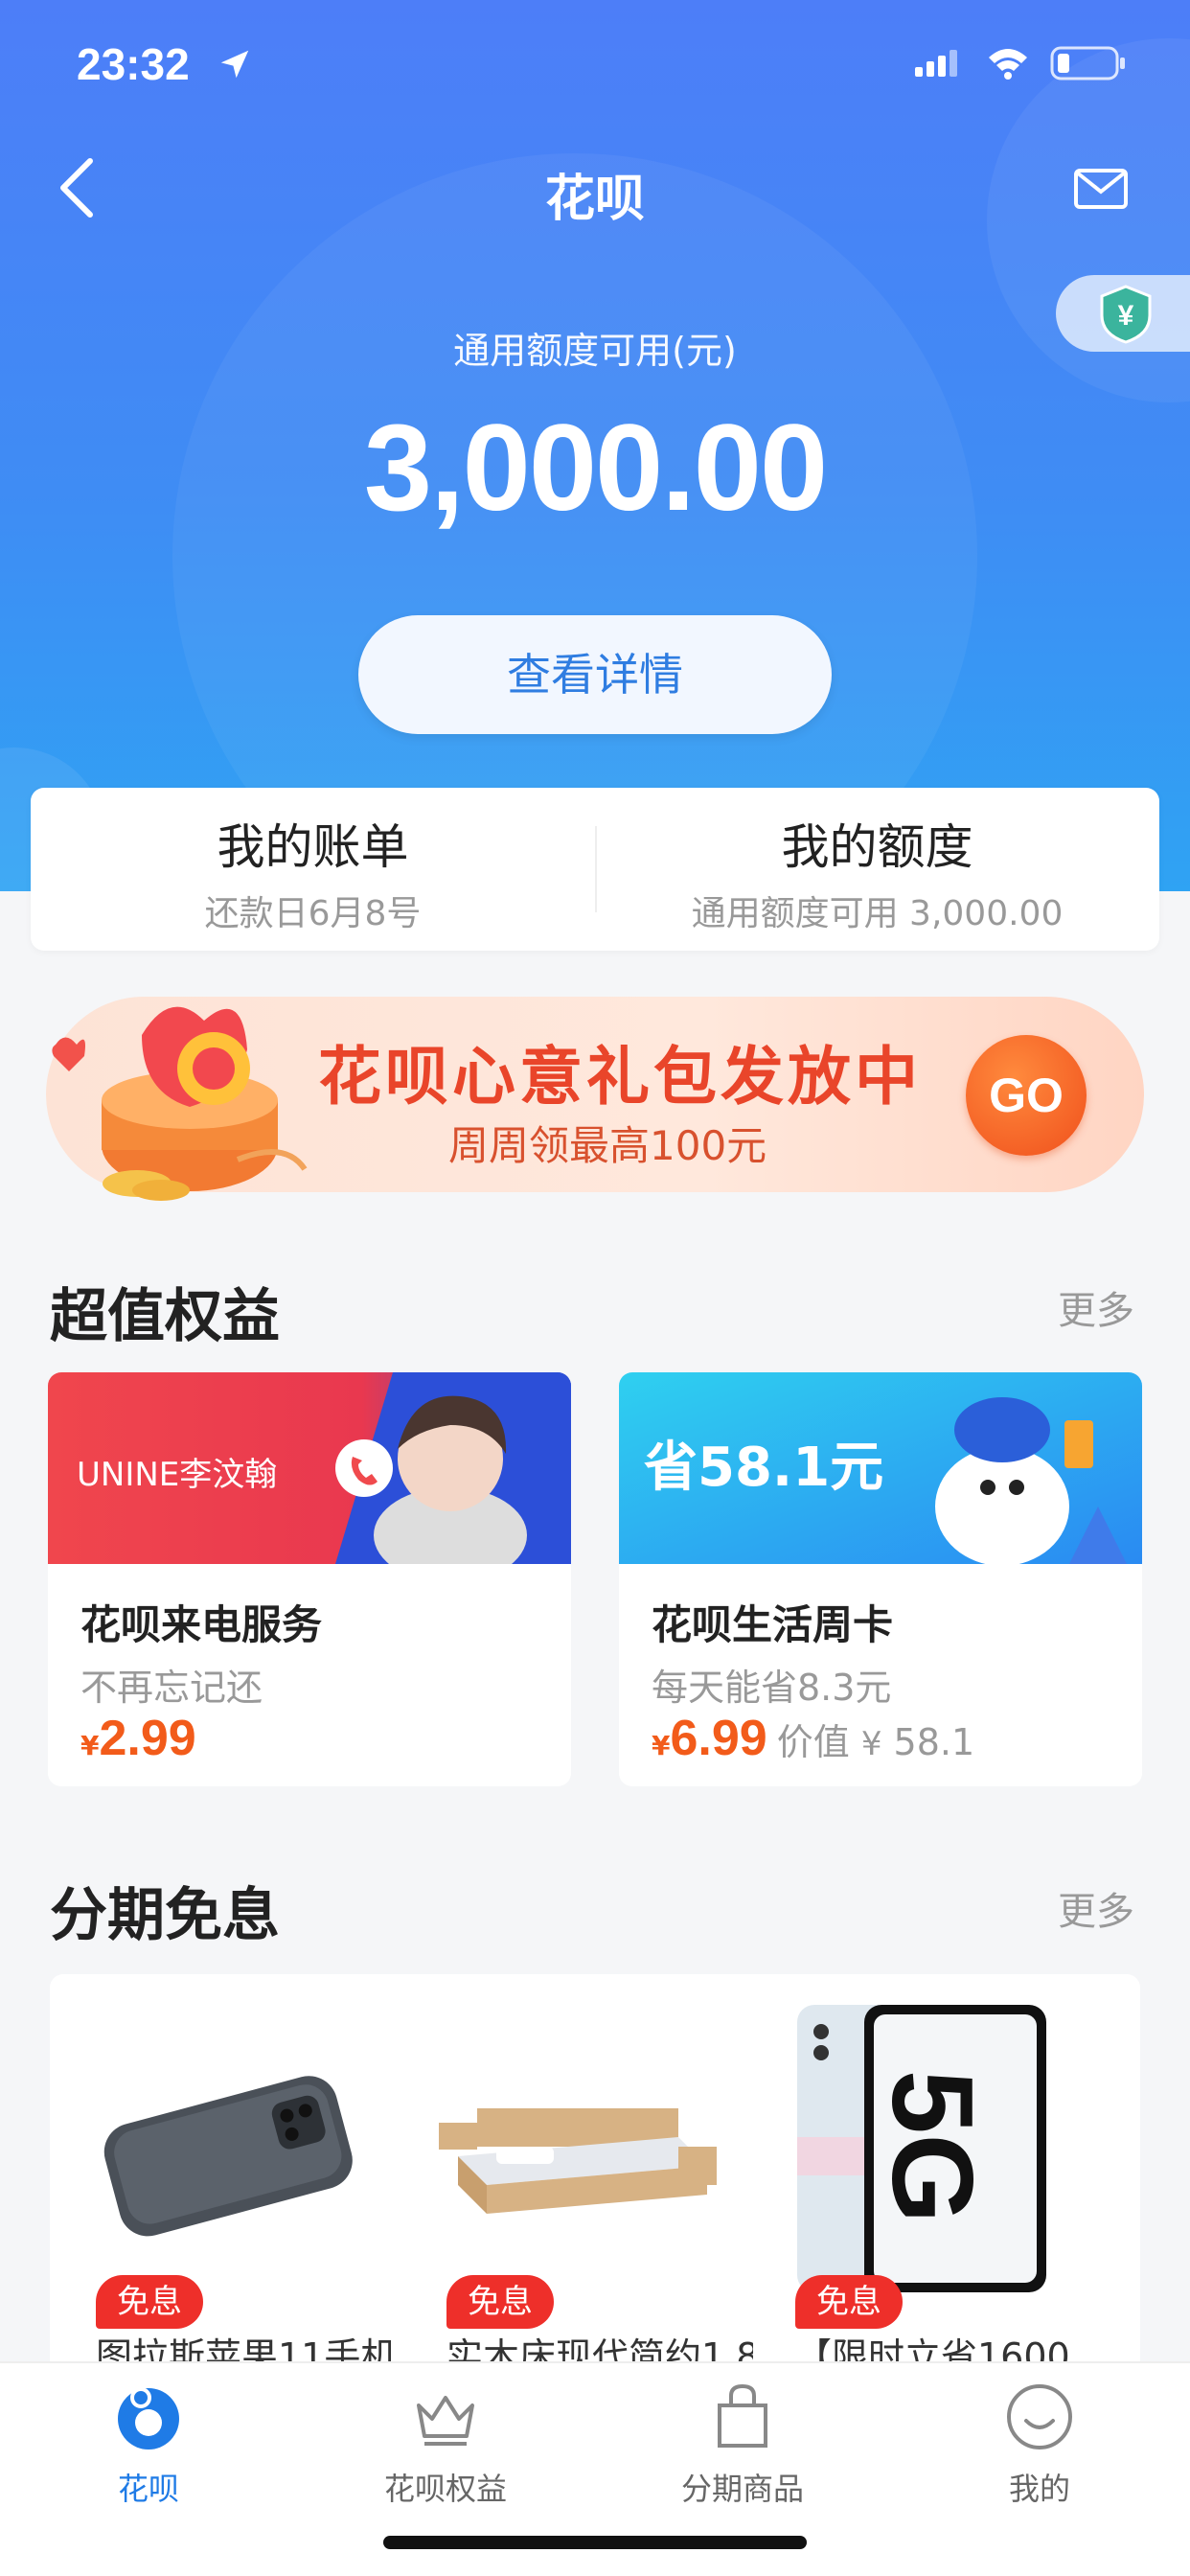 This screenshot has height=2576, width=1190. What do you see at coordinates (1096, 1307) in the screenshot?
I see `benefits-more-link: 更多` at bounding box center [1096, 1307].